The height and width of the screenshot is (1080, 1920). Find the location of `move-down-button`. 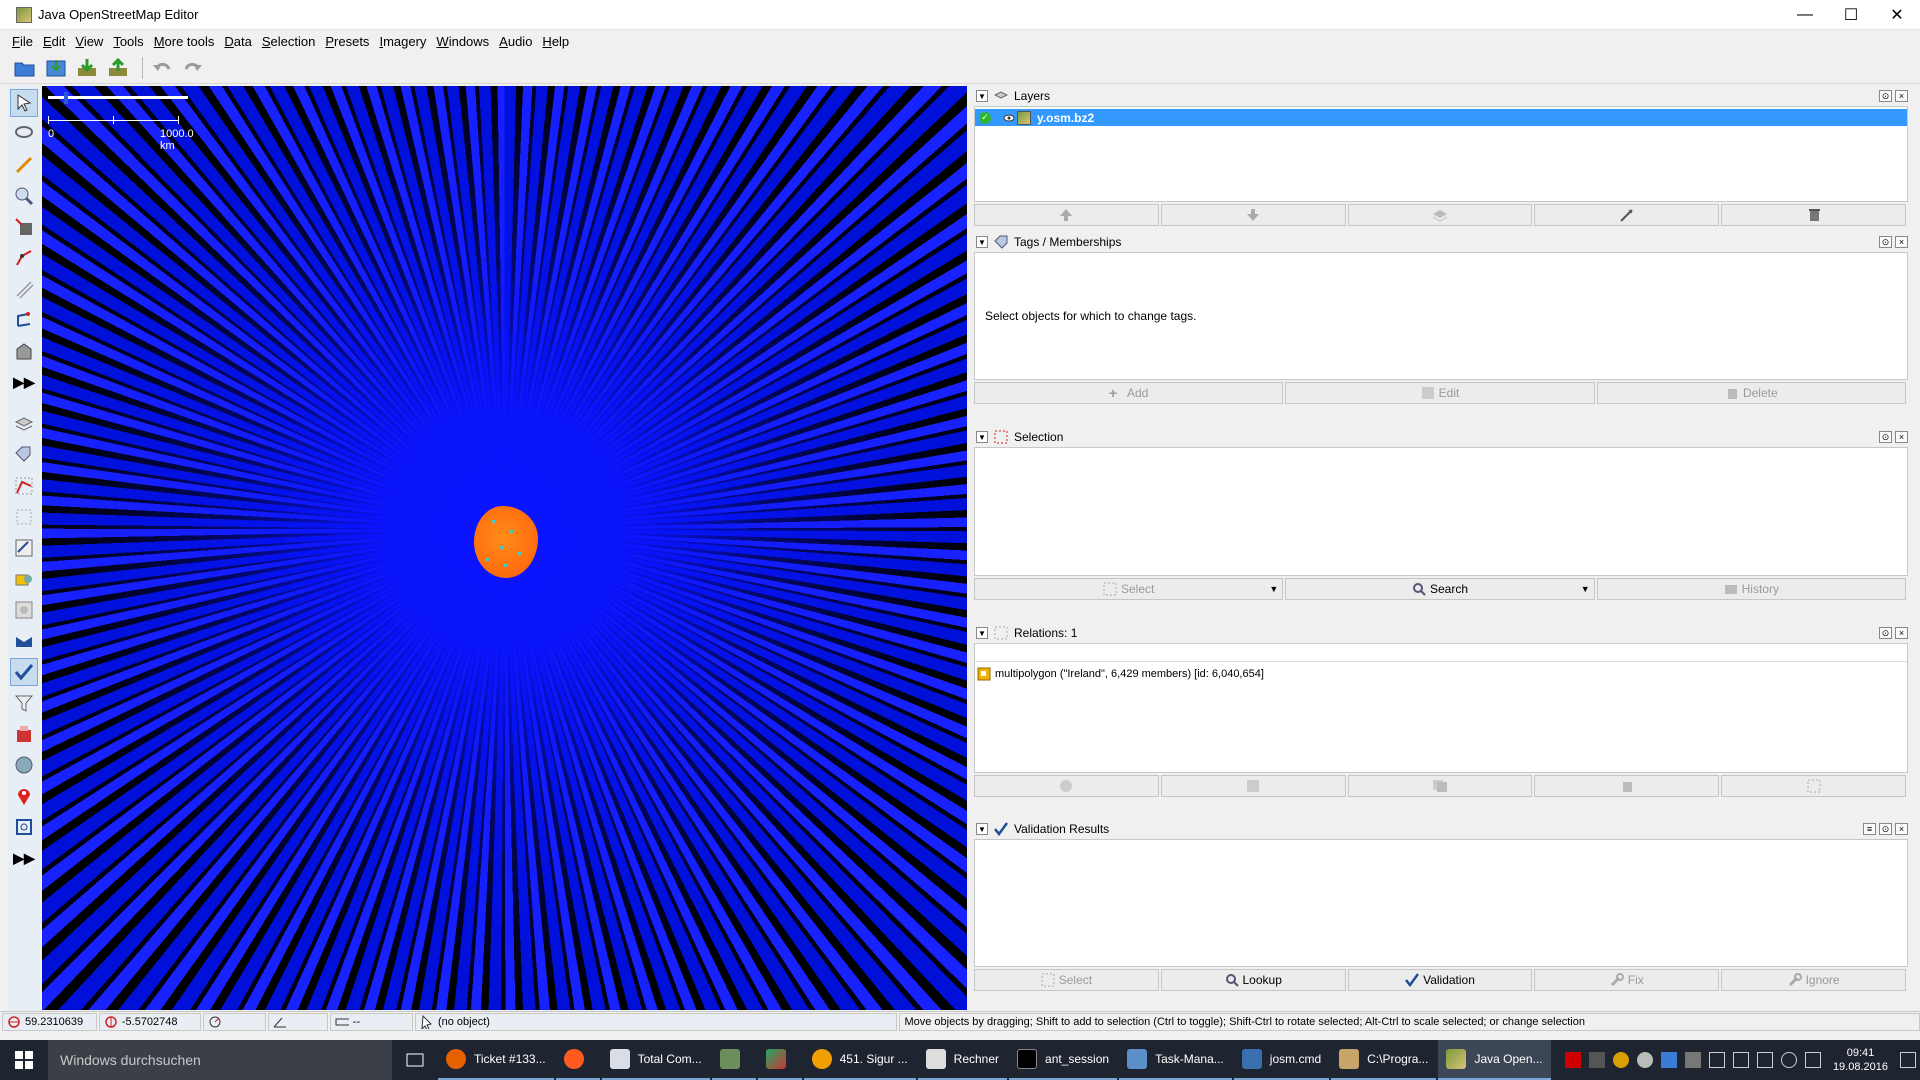

move-down-button is located at coordinates (1253, 215).